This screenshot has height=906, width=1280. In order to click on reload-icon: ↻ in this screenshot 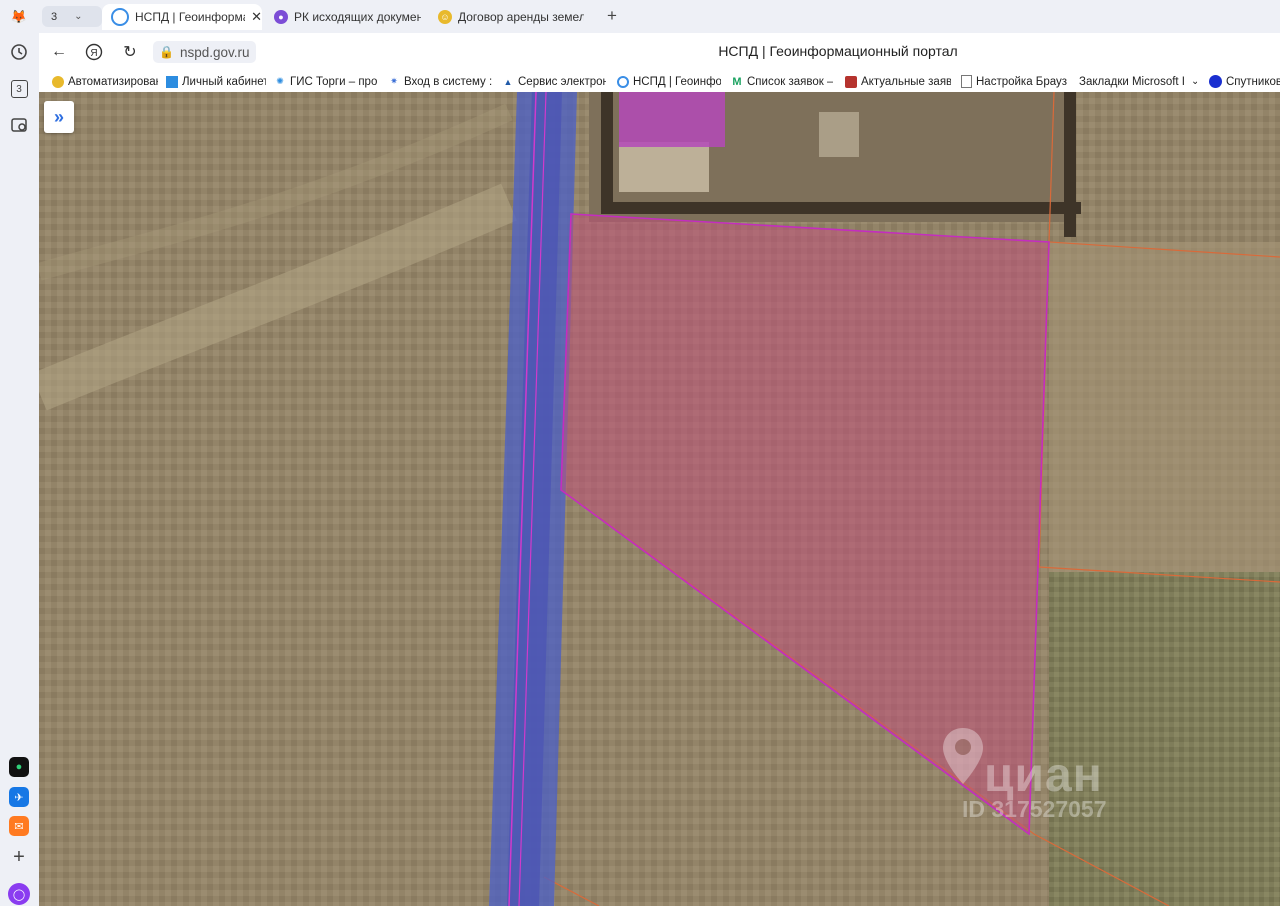, I will do `click(130, 52)`.